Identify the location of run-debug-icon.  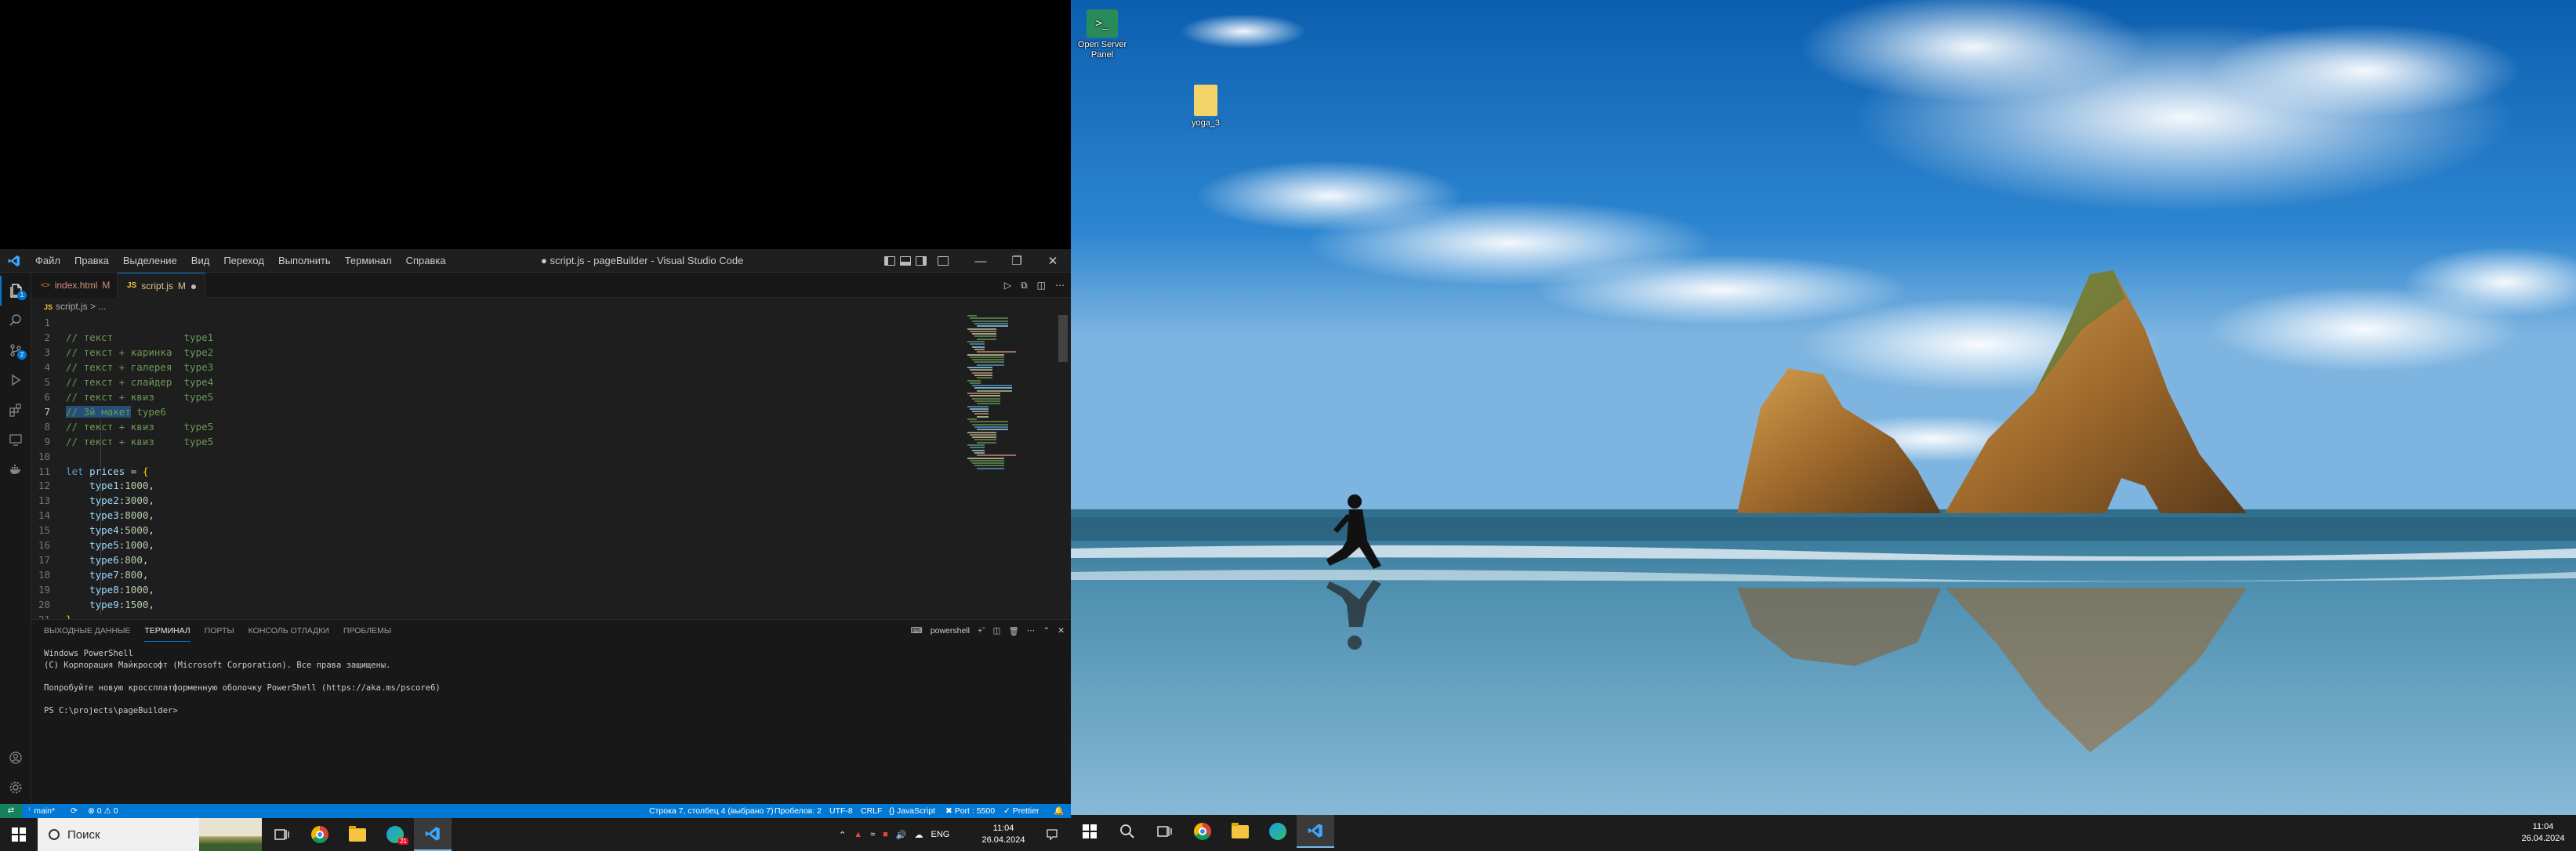
(15, 380).